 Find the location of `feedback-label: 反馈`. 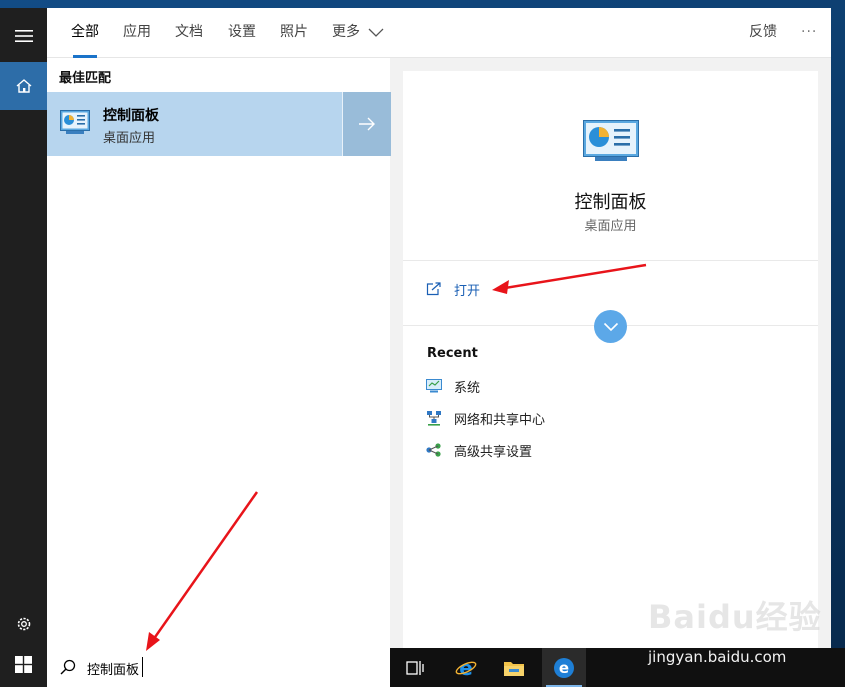

feedback-label: 反馈 is located at coordinates (763, 32).